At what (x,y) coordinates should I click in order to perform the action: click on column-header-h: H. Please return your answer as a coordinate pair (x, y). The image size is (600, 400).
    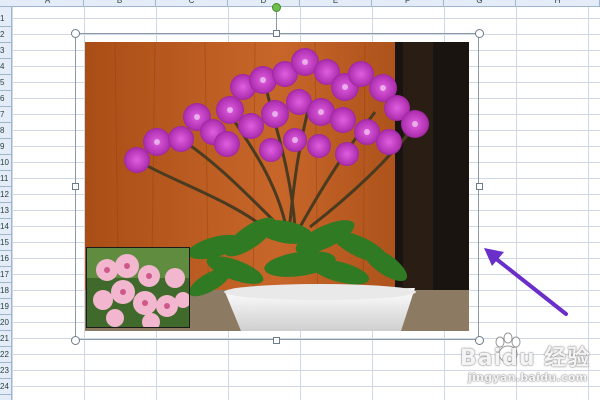
    Looking at the image, I should click on (558, 3).